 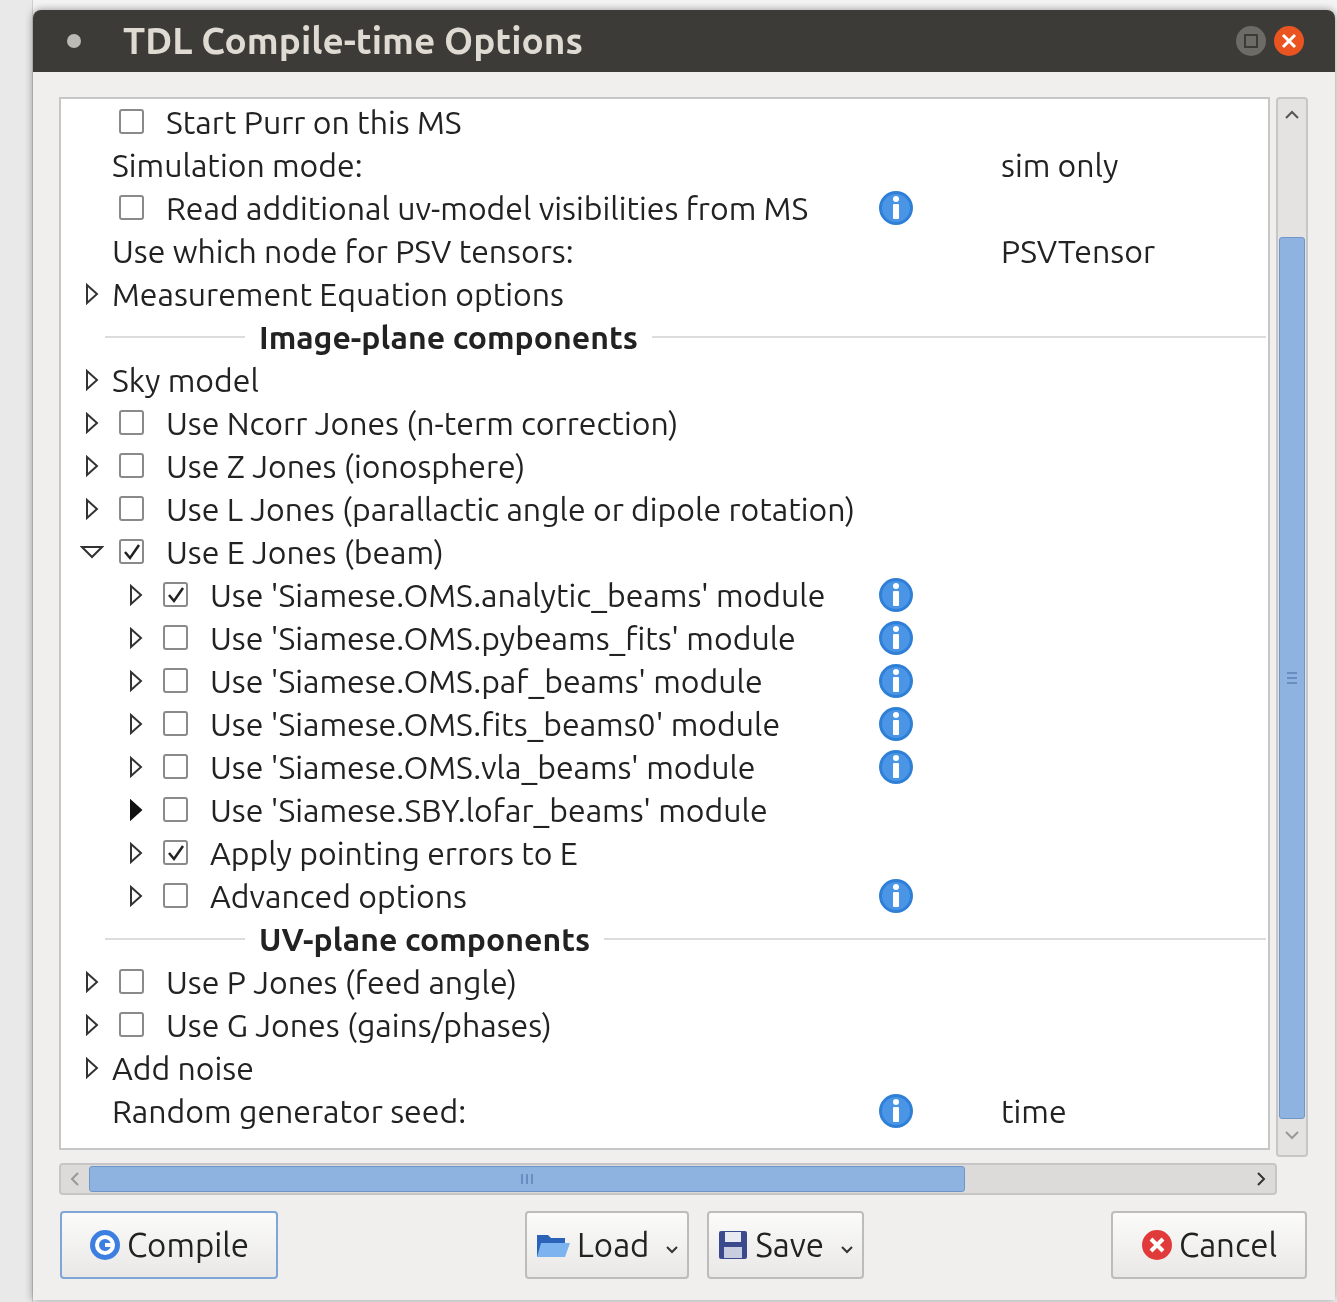 What do you see at coordinates (169, 1245) in the screenshot?
I see `compile-button: Compile` at bounding box center [169, 1245].